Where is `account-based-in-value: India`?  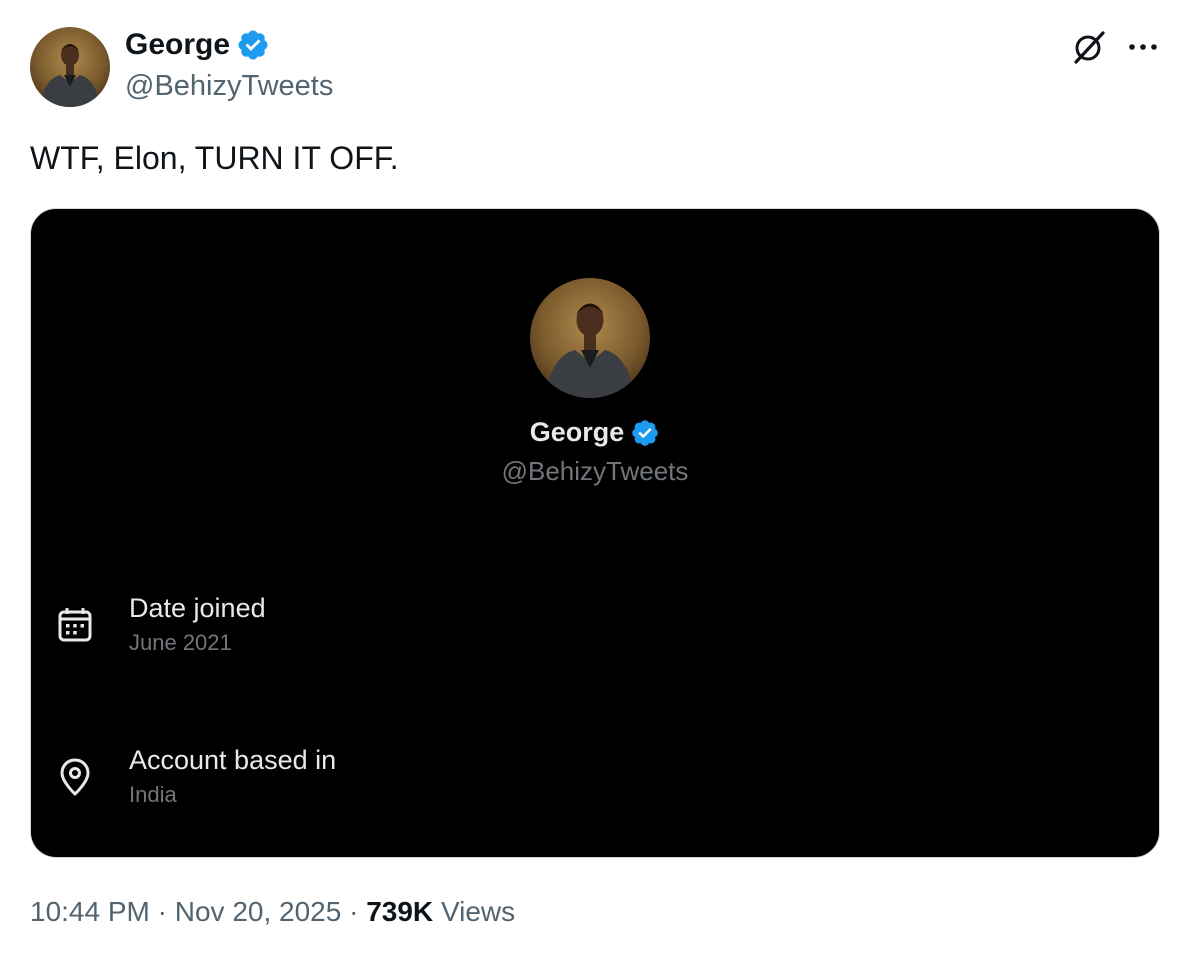
account-based-in-value: India is located at coordinates (153, 794).